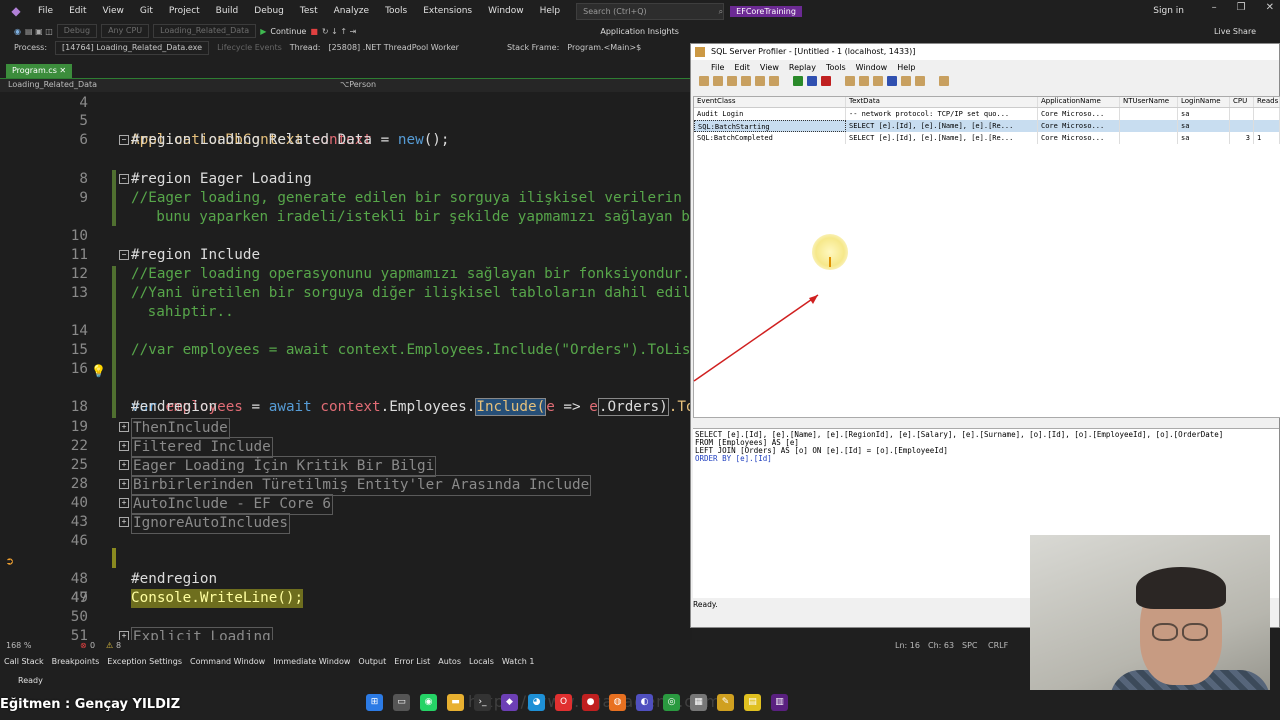 This screenshot has width=1280, height=720. What do you see at coordinates (249, 47) in the screenshot?
I see `lifecycle-events-button: Lifecycle Events` at bounding box center [249, 47].